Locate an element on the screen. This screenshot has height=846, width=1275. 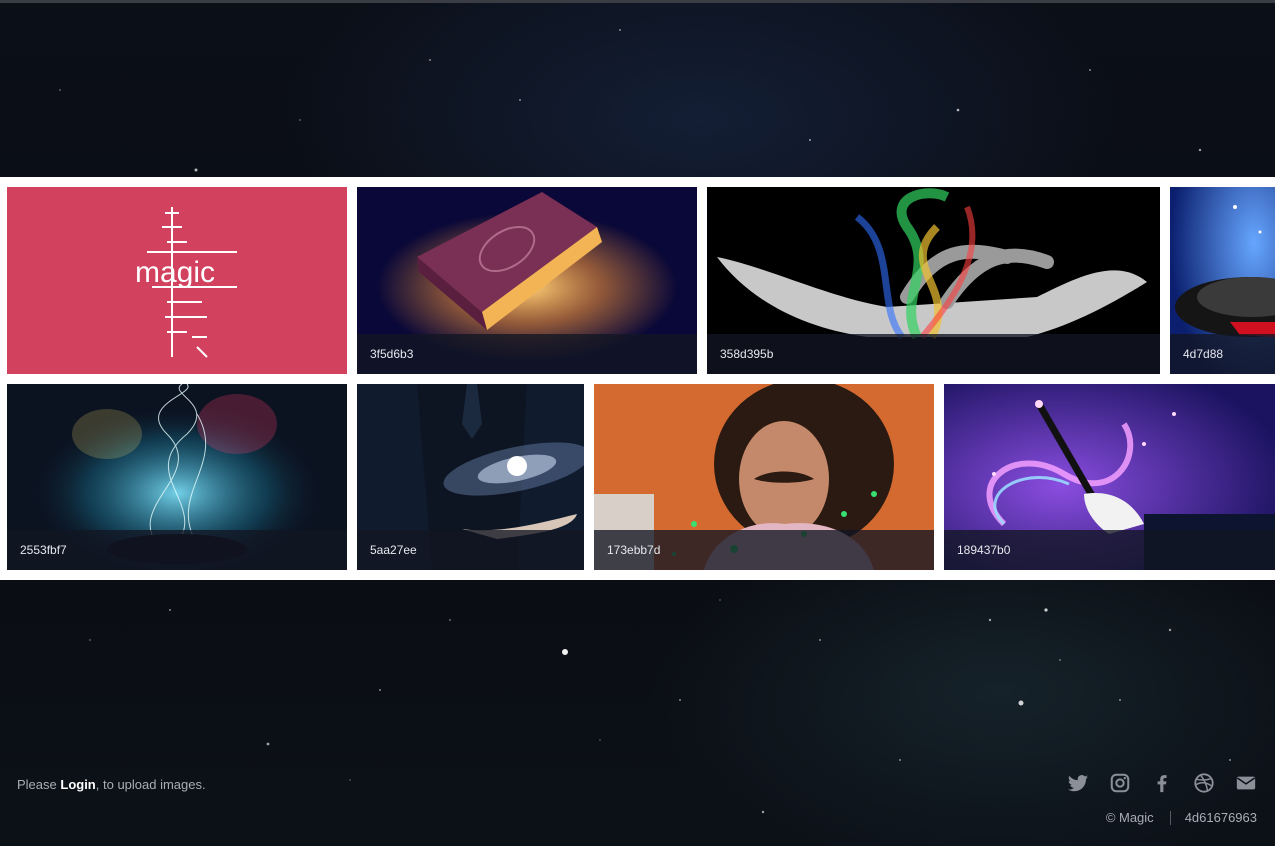
gallery-tile: 173ebb7d is located at coordinates (764, 477).